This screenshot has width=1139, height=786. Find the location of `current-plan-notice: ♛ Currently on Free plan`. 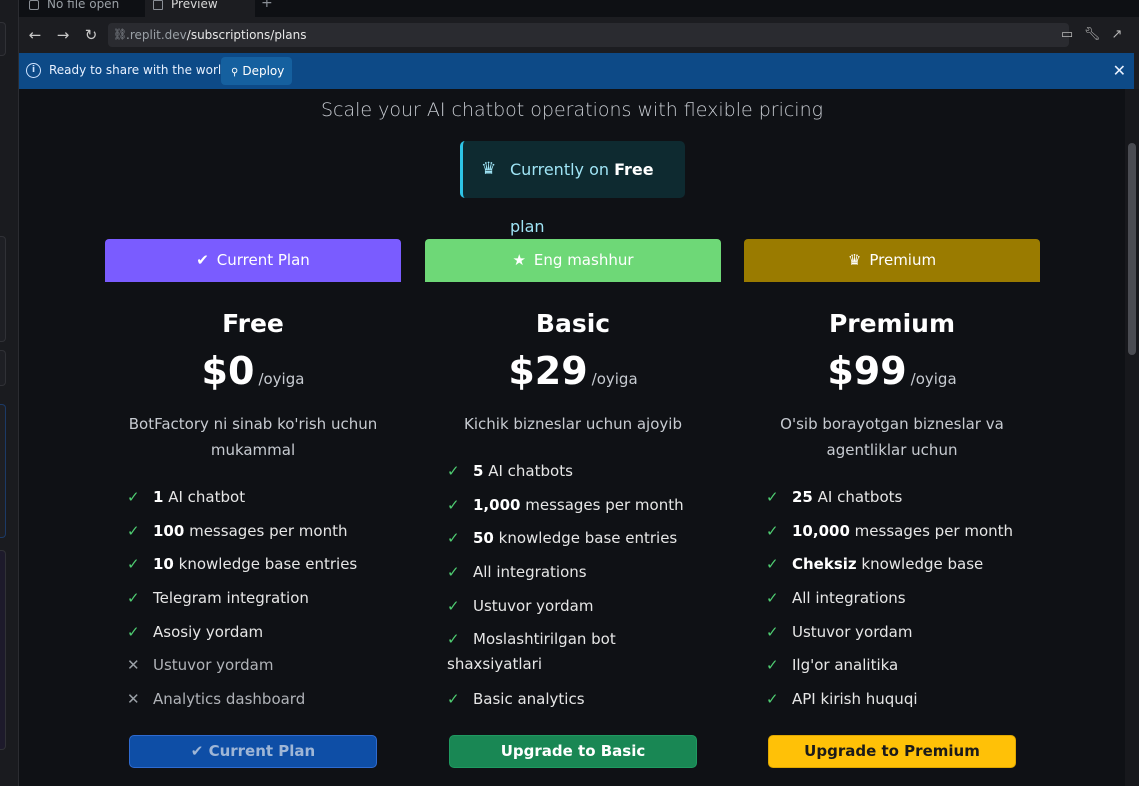

current-plan-notice: ♛ Currently on Free plan is located at coordinates (572, 188).